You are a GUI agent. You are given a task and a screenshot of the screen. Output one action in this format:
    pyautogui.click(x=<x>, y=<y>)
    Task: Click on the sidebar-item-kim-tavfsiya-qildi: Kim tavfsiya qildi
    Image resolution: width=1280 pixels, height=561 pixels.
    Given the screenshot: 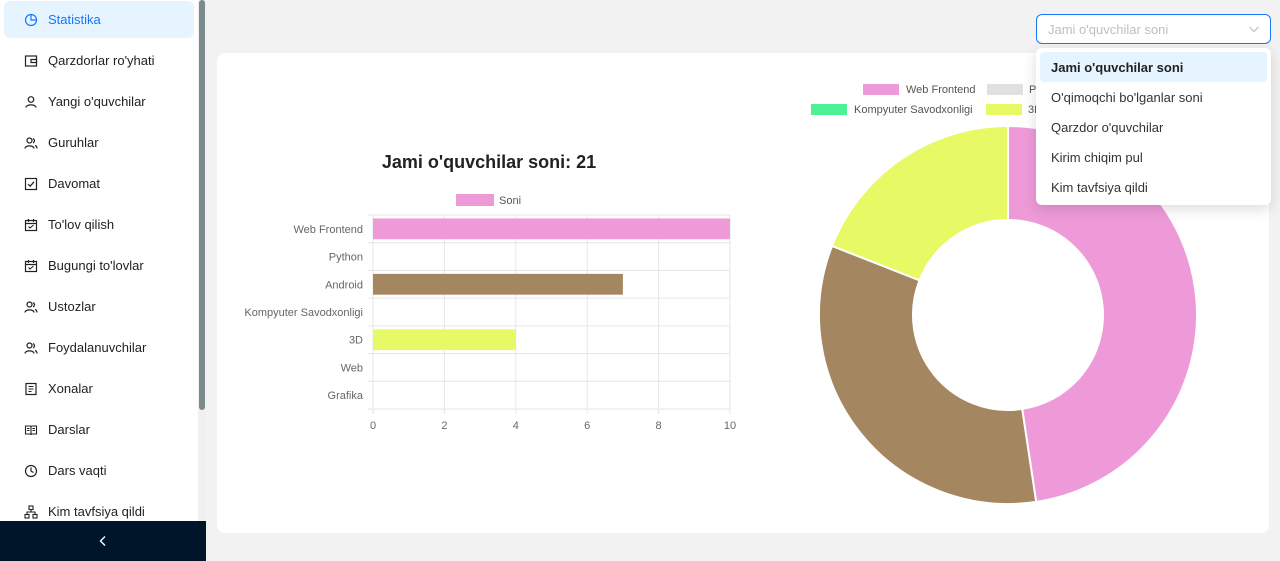 What is the action you would take?
    pyautogui.click(x=99, y=507)
    